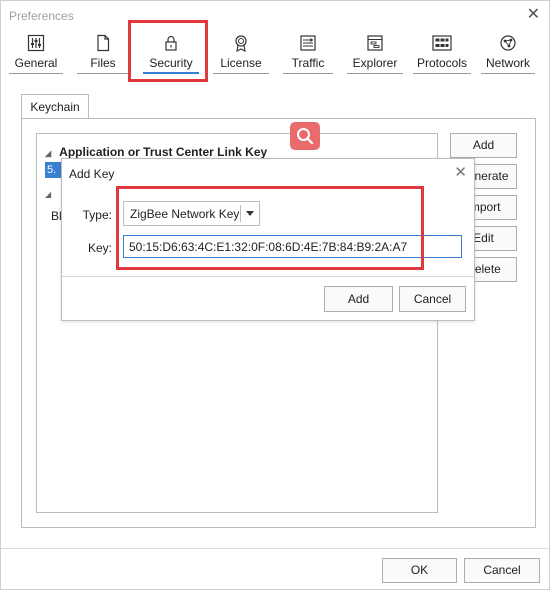  I want to click on window-title: Preferences, so click(41, 16).